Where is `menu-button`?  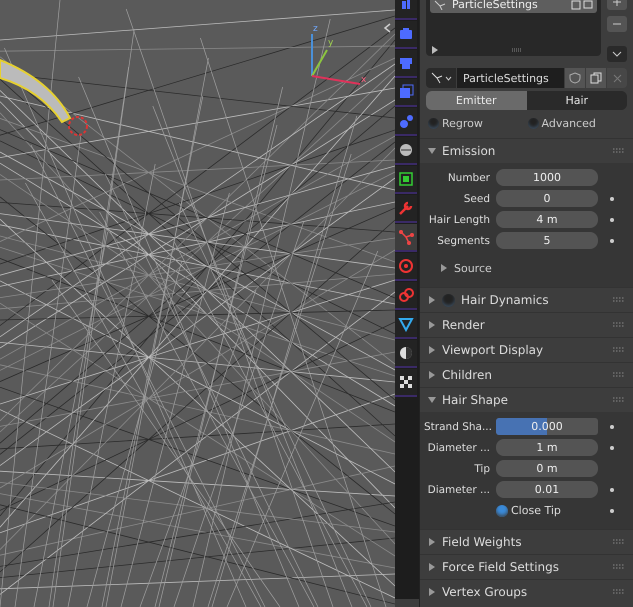
menu-button is located at coordinates (617, 54).